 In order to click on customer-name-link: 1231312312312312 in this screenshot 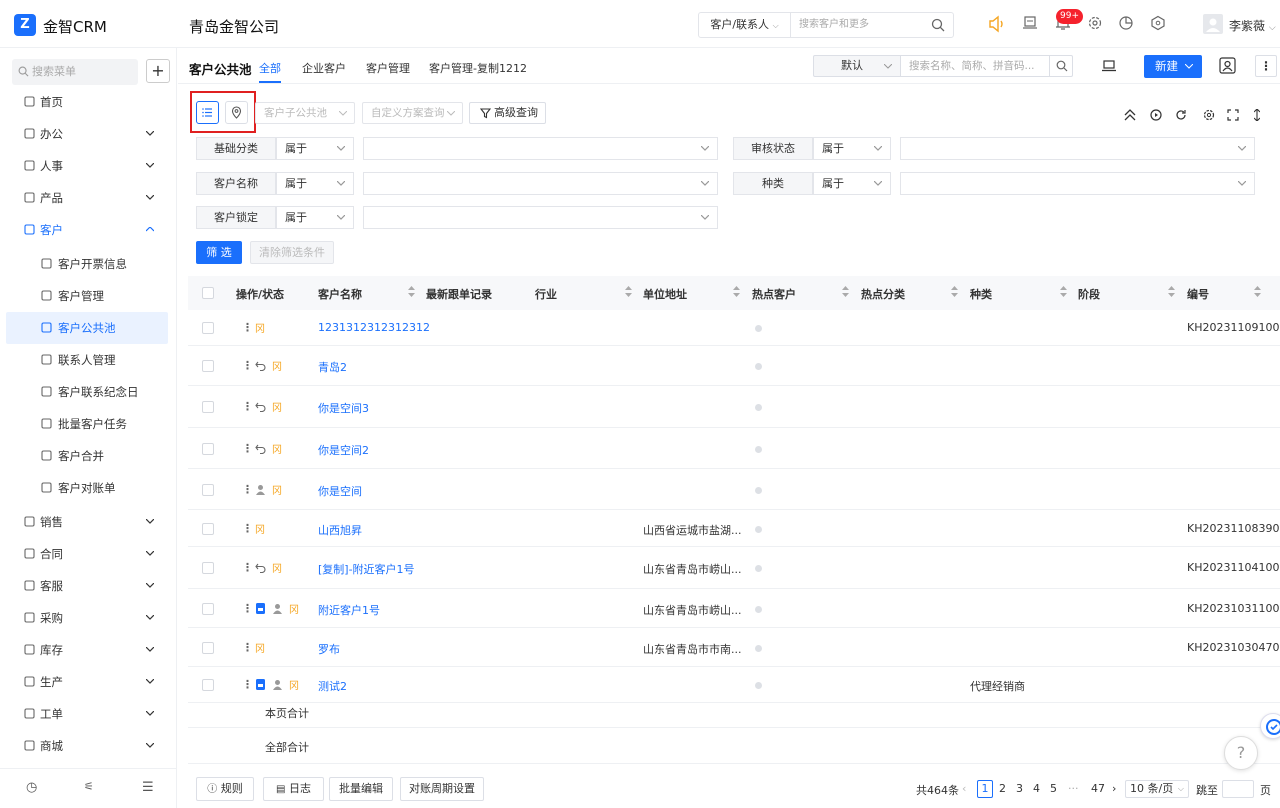, I will do `click(374, 327)`.